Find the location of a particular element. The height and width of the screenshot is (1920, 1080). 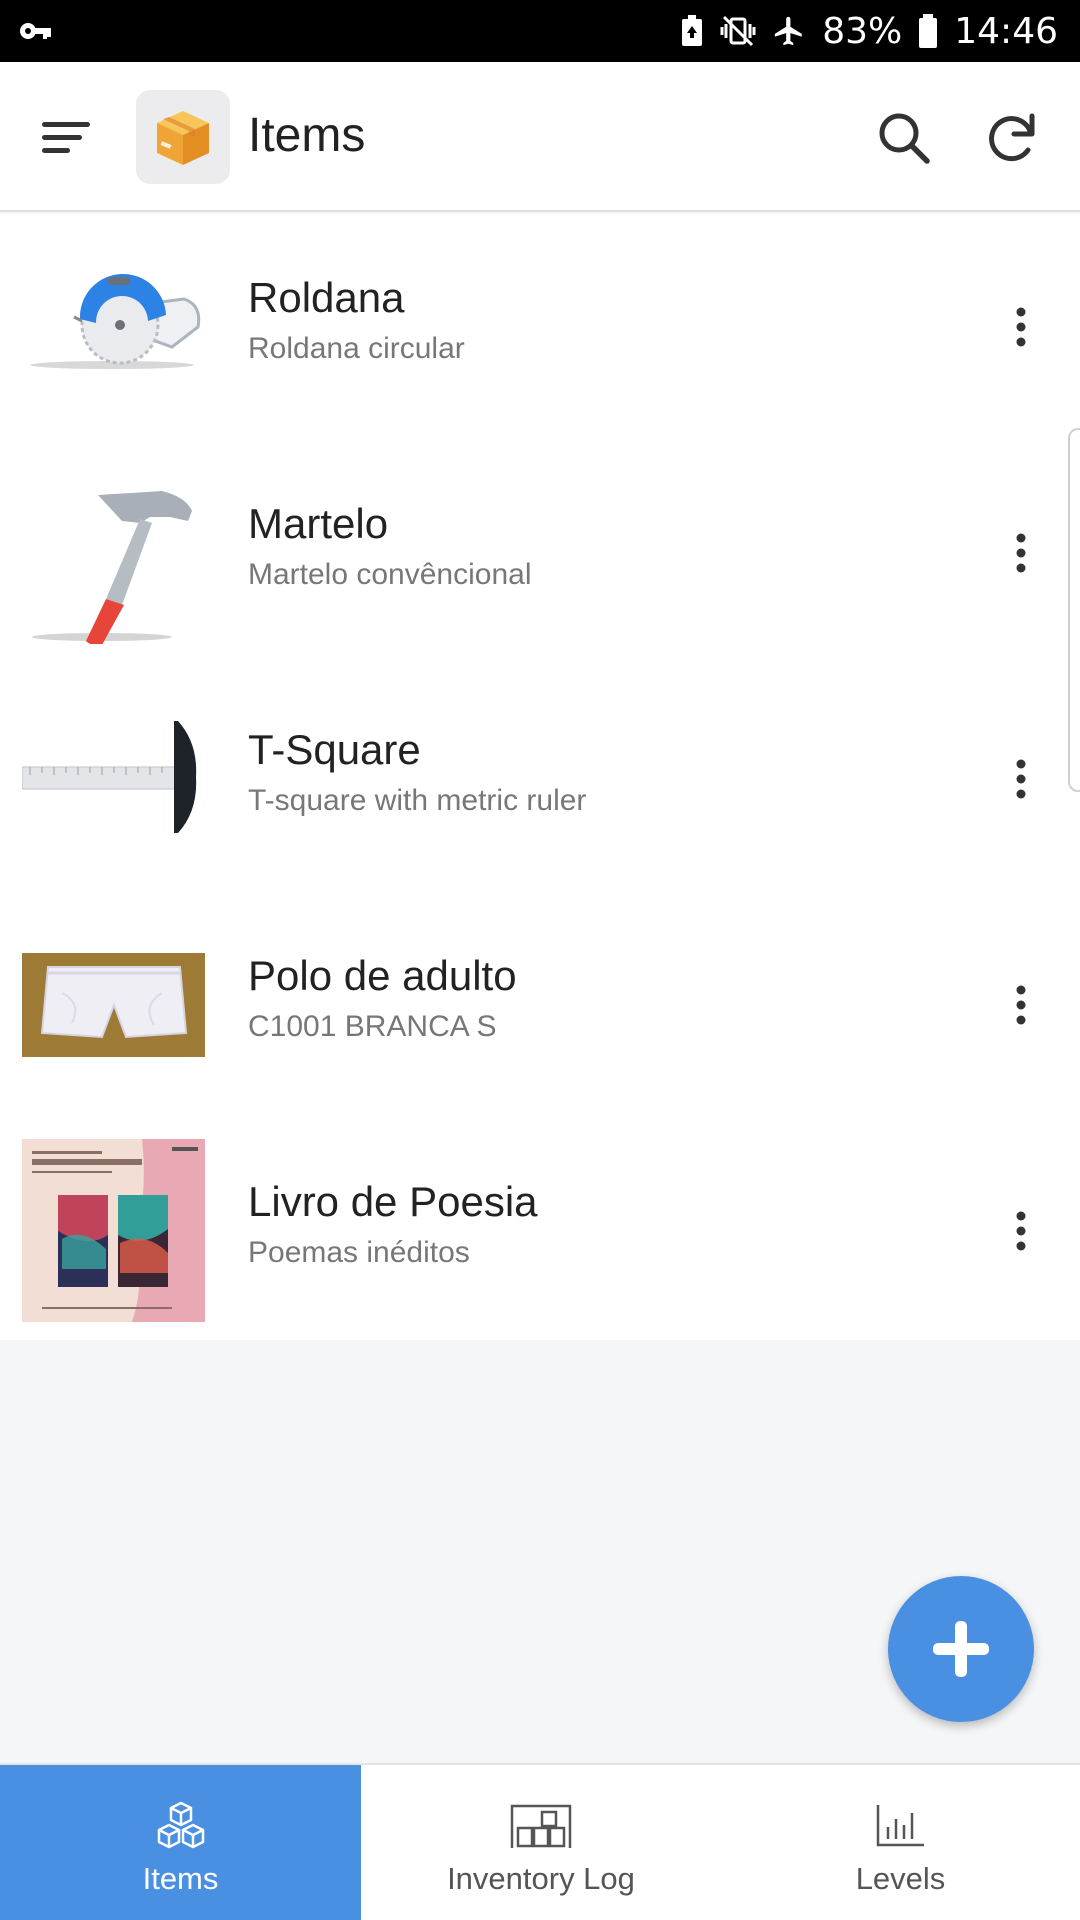

status-bar: 83% 14:46 is located at coordinates (540, 31).